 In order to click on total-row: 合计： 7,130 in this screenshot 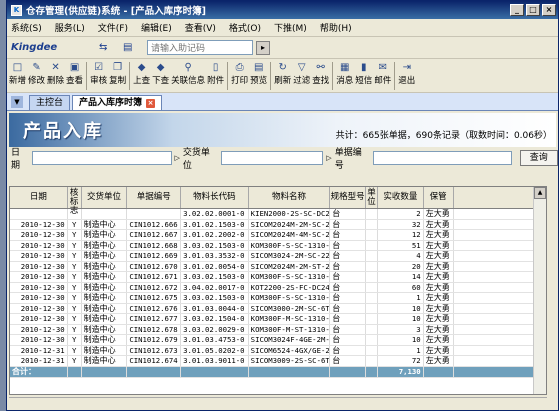, I will do `click(278, 372)`.